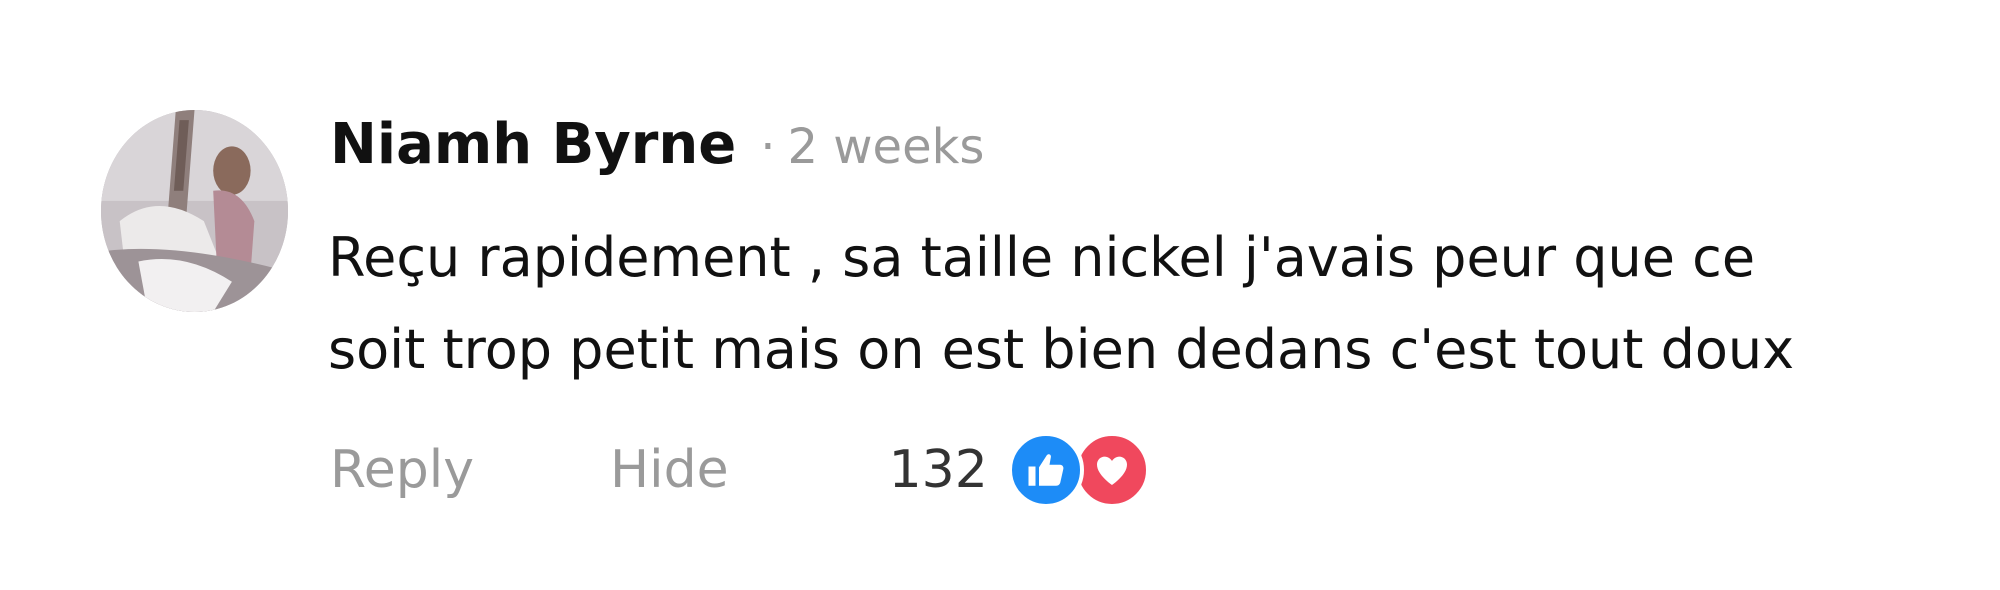 This screenshot has height=590, width=2000. I want to click on reactions-summary, so click(1078, 470).